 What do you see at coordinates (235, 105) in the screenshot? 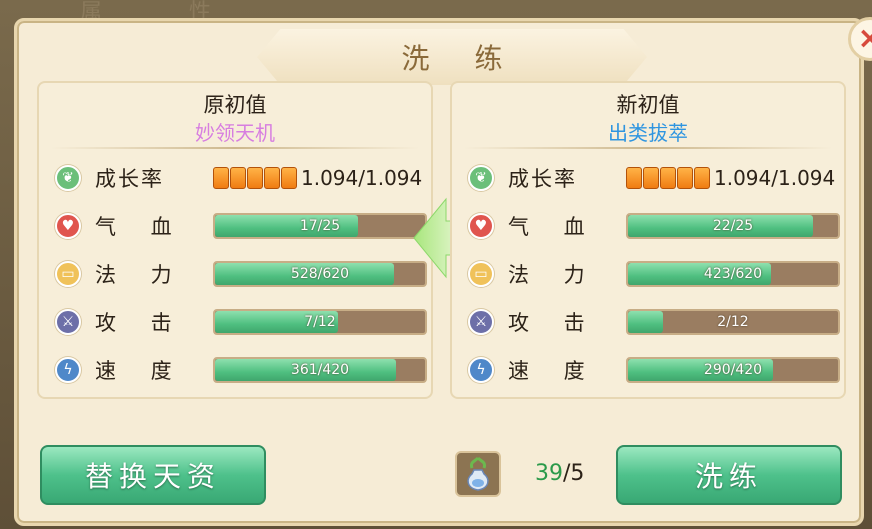
I see `card-title: 原初值` at bounding box center [235, 105].